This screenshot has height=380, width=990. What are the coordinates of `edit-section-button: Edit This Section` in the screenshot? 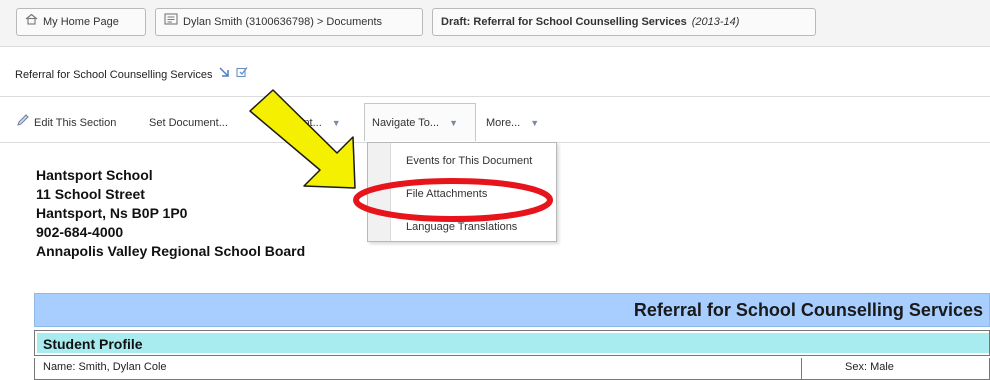 It's located at (66, 123).